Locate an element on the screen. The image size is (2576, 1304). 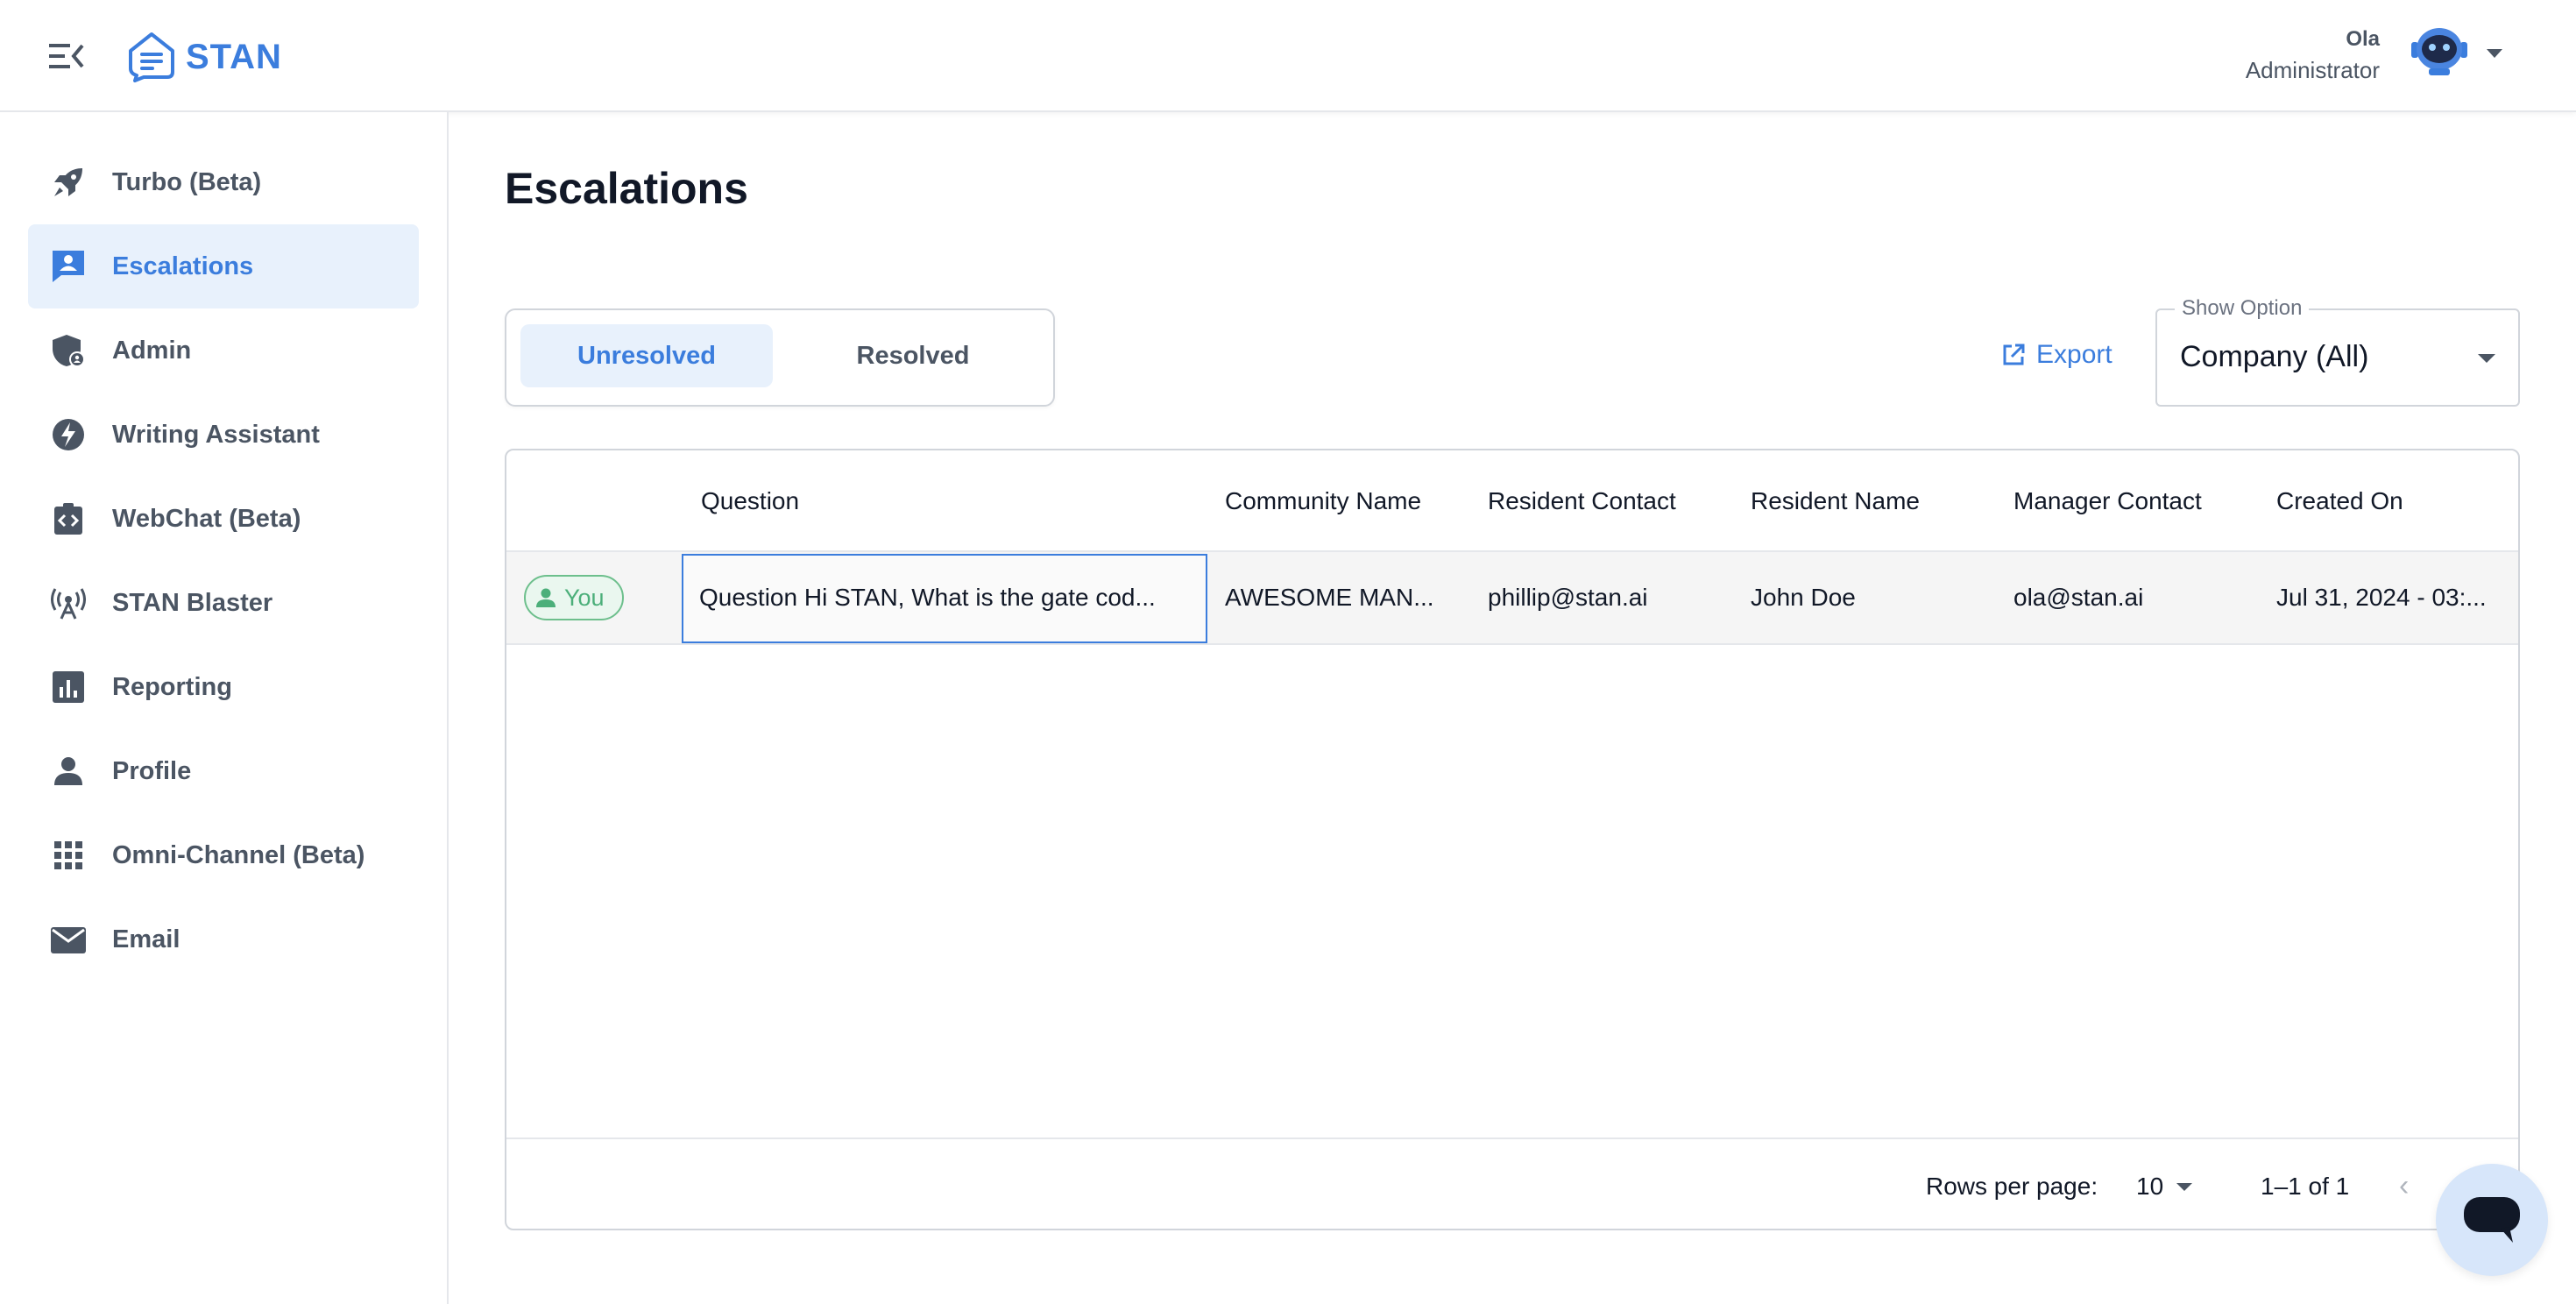
sidebar-item-label: WebChat (Beta) is located at coordinates (206, 518).